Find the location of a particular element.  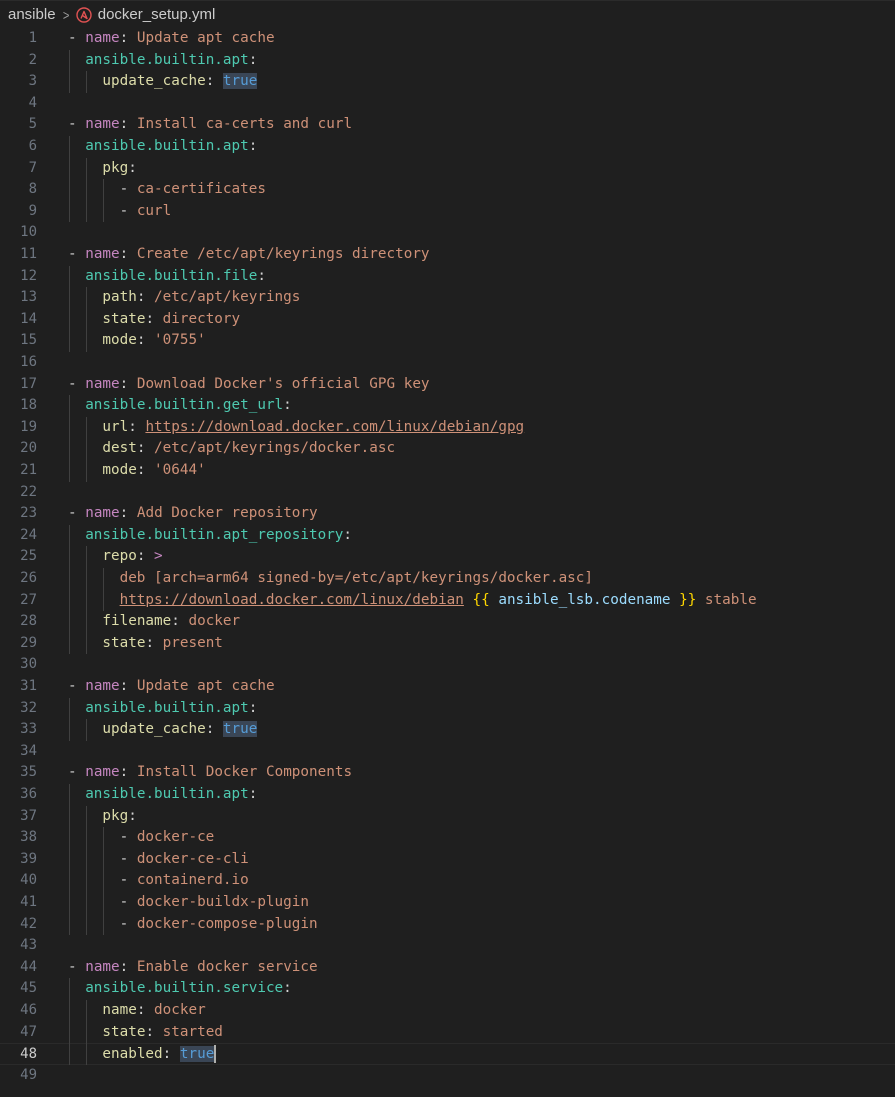

code-line: 34 is located at coordinates (447, 752).